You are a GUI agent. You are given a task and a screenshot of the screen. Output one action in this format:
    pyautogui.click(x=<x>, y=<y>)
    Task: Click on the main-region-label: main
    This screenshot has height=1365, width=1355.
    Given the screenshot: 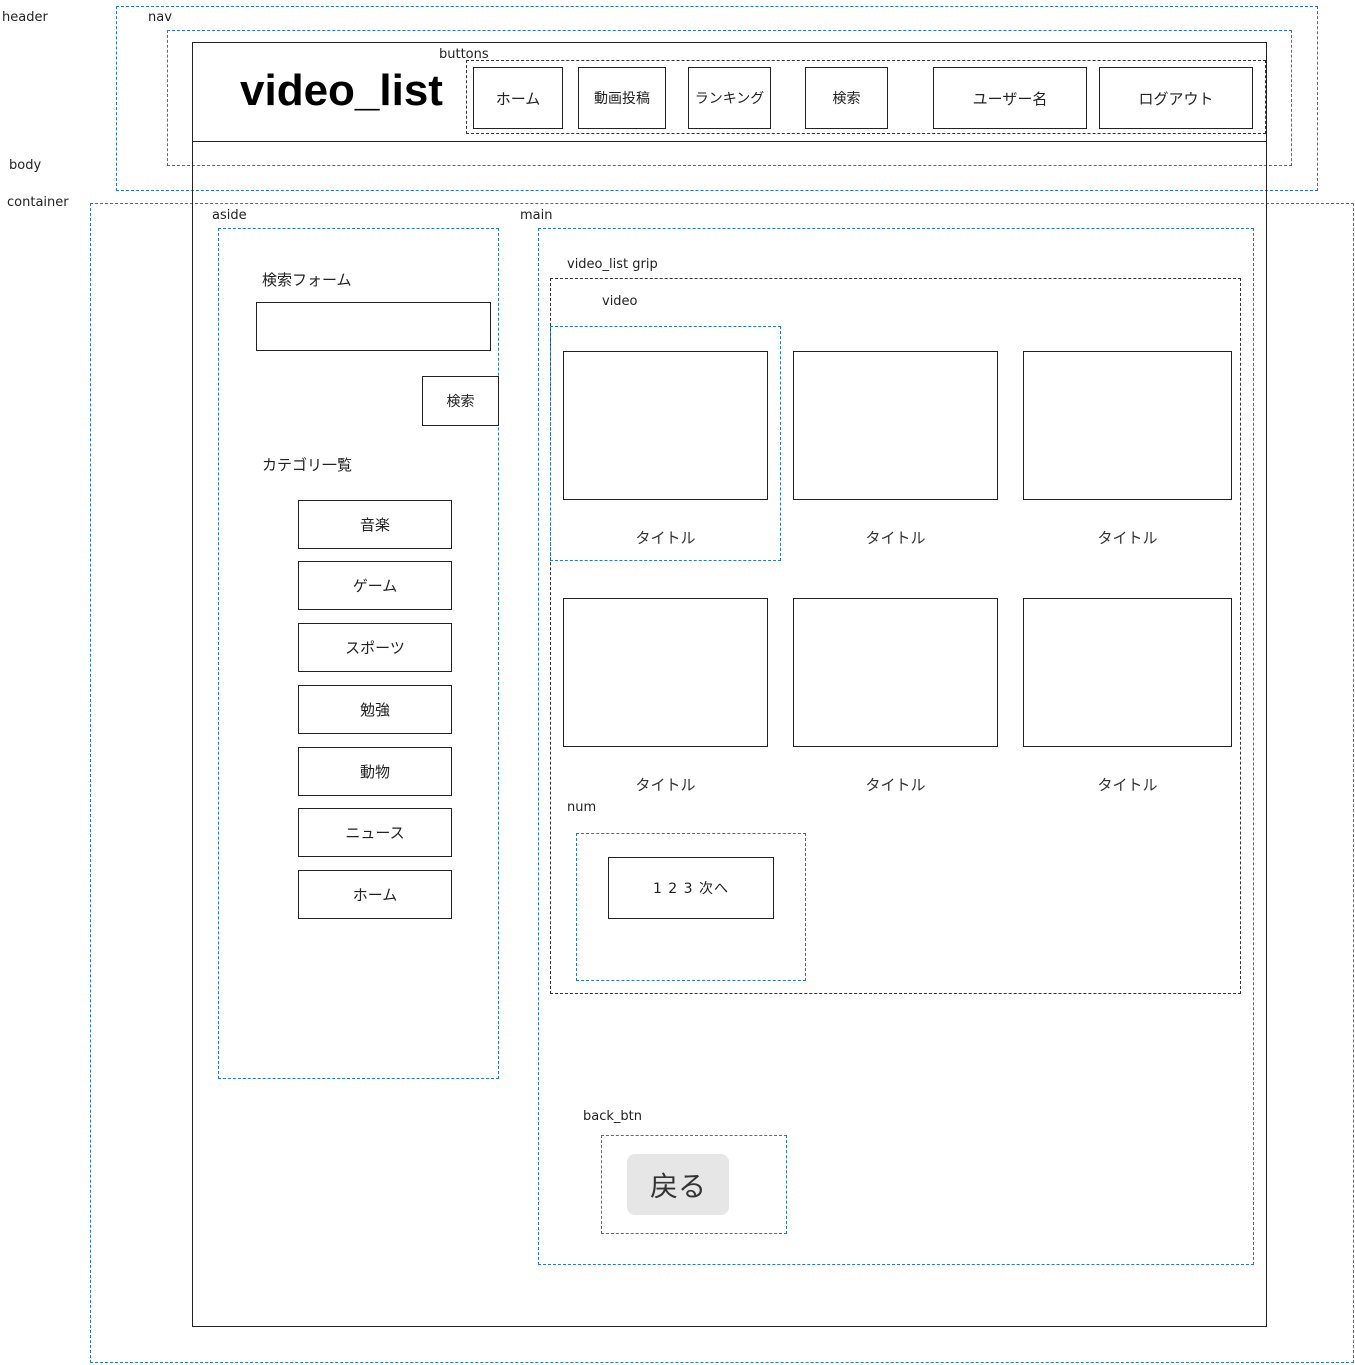 What is the action you would take?
    pyautogui.click(x=536, y=215)
    